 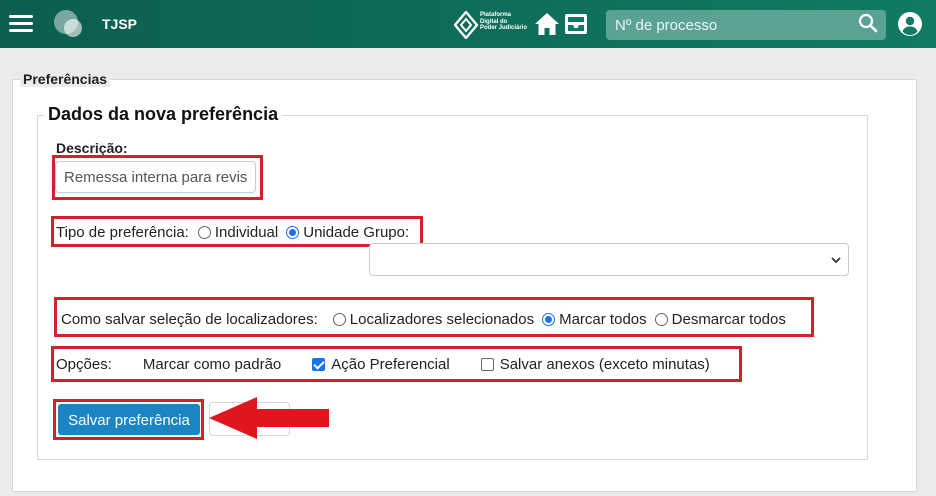 What do you see at coordinates (910, 24) in the screenshot?
I see `user-account-icon` at bounding box center [910, 24].